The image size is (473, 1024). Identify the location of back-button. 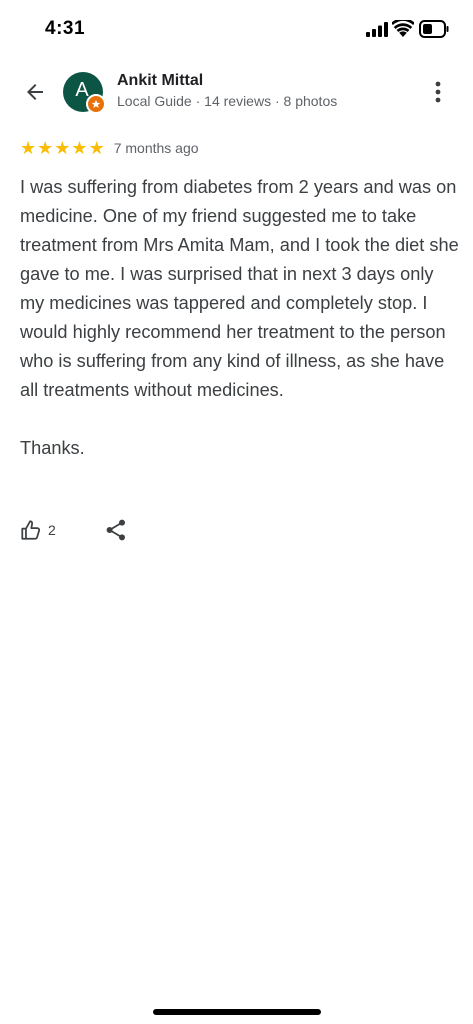
(35, 92).